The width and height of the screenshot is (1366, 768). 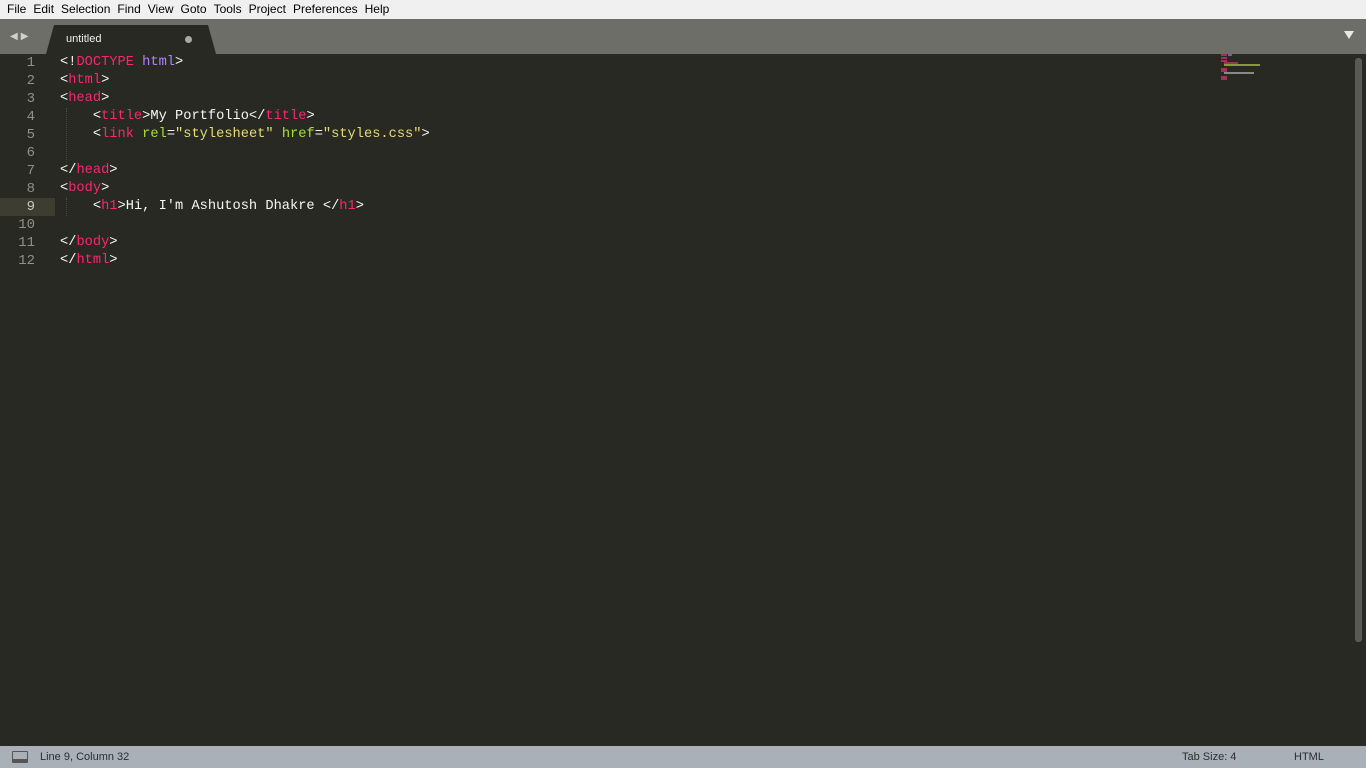 I want to click on status-bar: Line 9, Column 32 Tab Size: 4 HTML, so click(x=683, y=757).